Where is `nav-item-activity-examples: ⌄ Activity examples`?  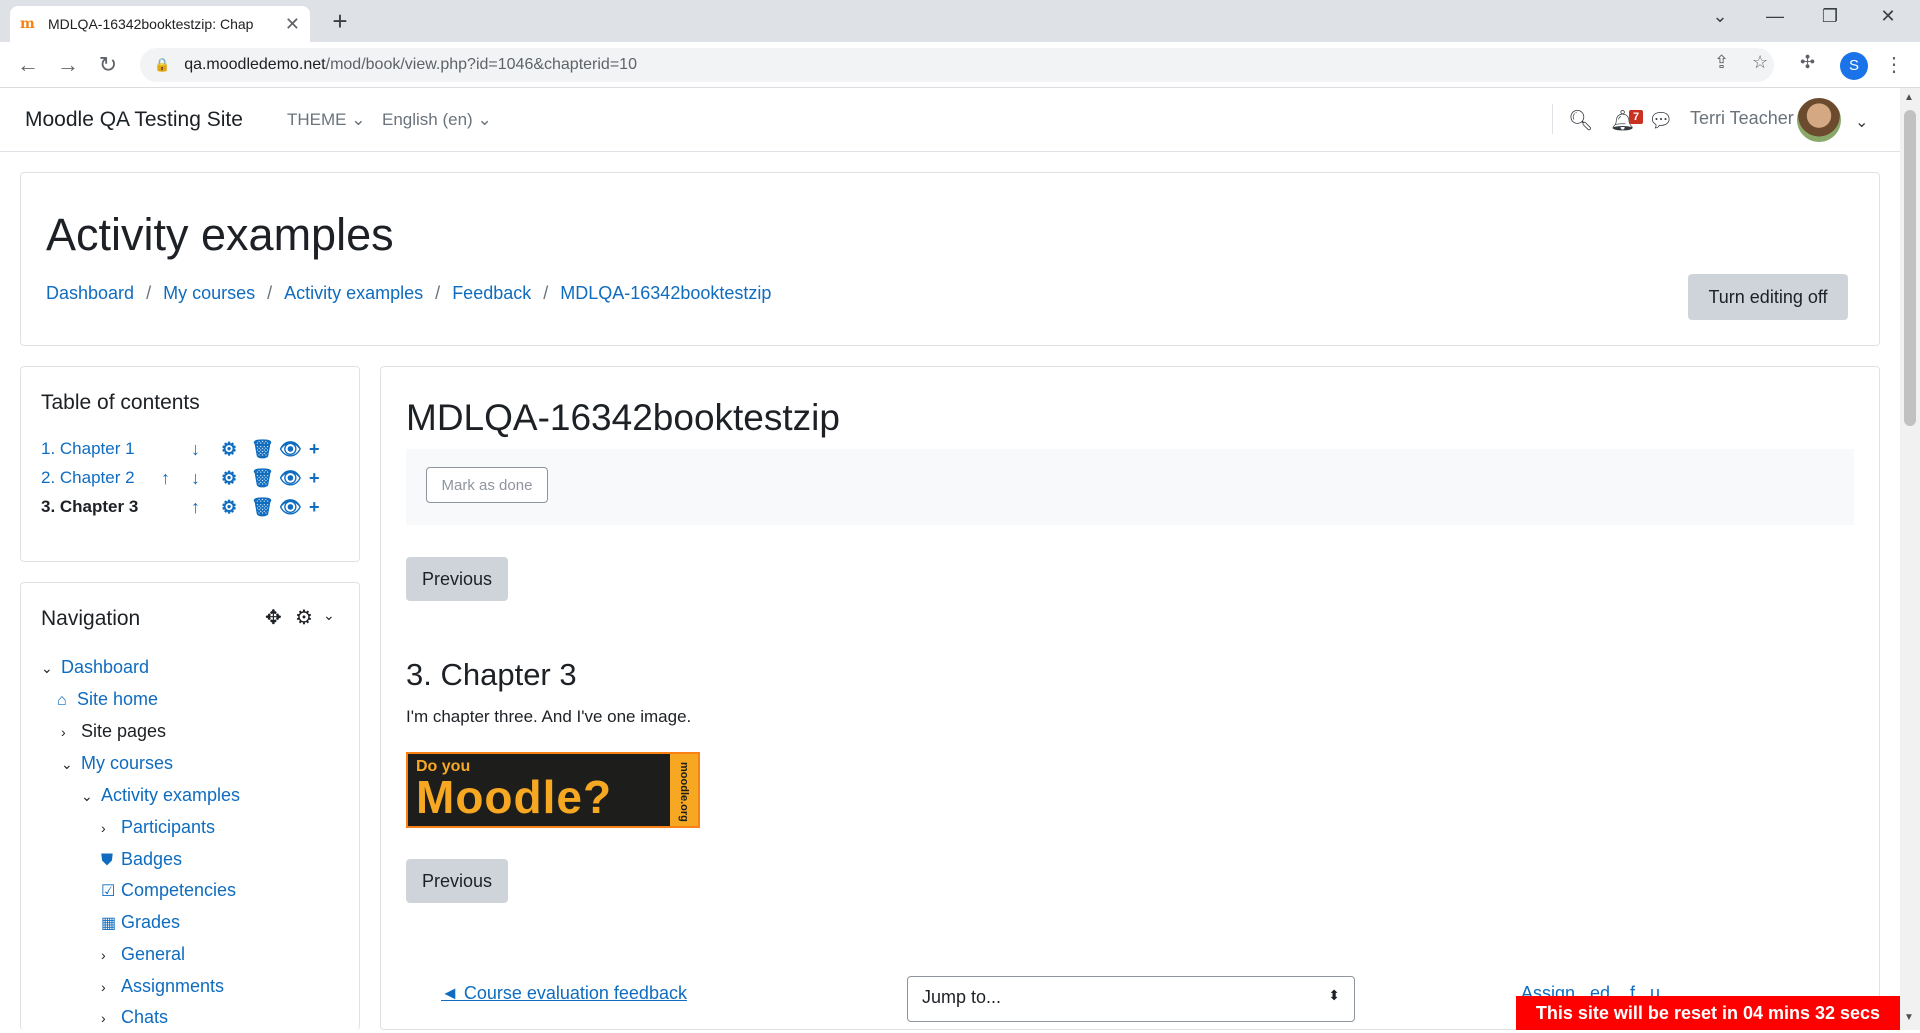
nav-item-activity-examples: ⌄ Activity examples is located at coordinates (160, 798).